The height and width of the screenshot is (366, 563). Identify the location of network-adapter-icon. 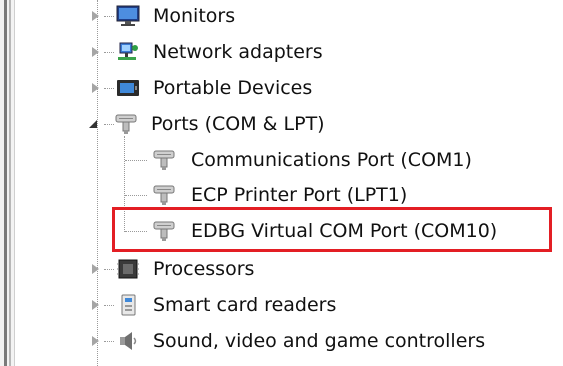
(128, 51).